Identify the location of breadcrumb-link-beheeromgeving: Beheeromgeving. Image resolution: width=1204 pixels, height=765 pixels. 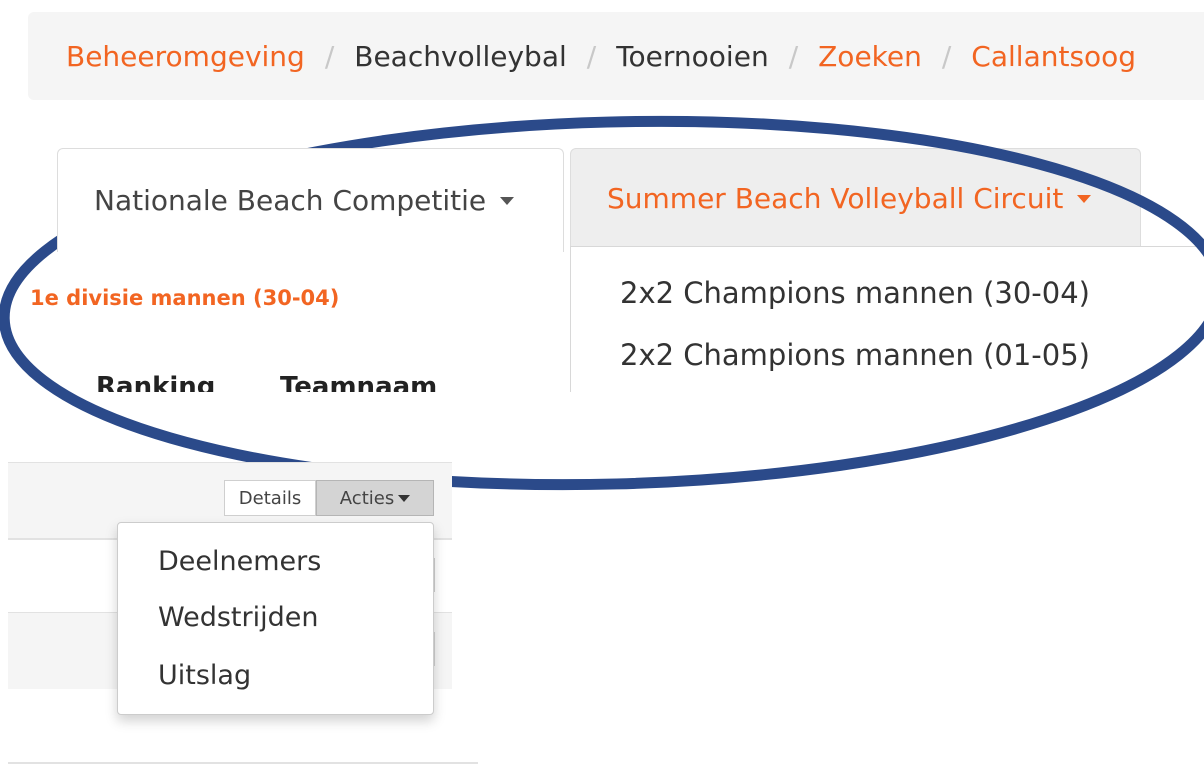
(185, 56).